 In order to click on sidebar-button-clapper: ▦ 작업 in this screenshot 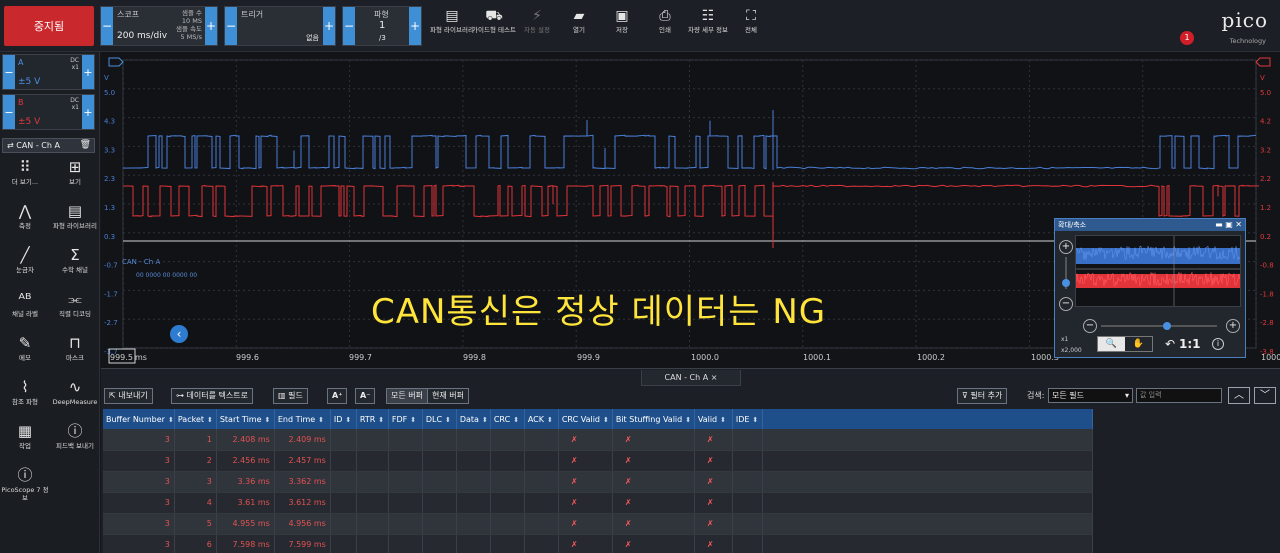, I will do `click(25, 436)`.